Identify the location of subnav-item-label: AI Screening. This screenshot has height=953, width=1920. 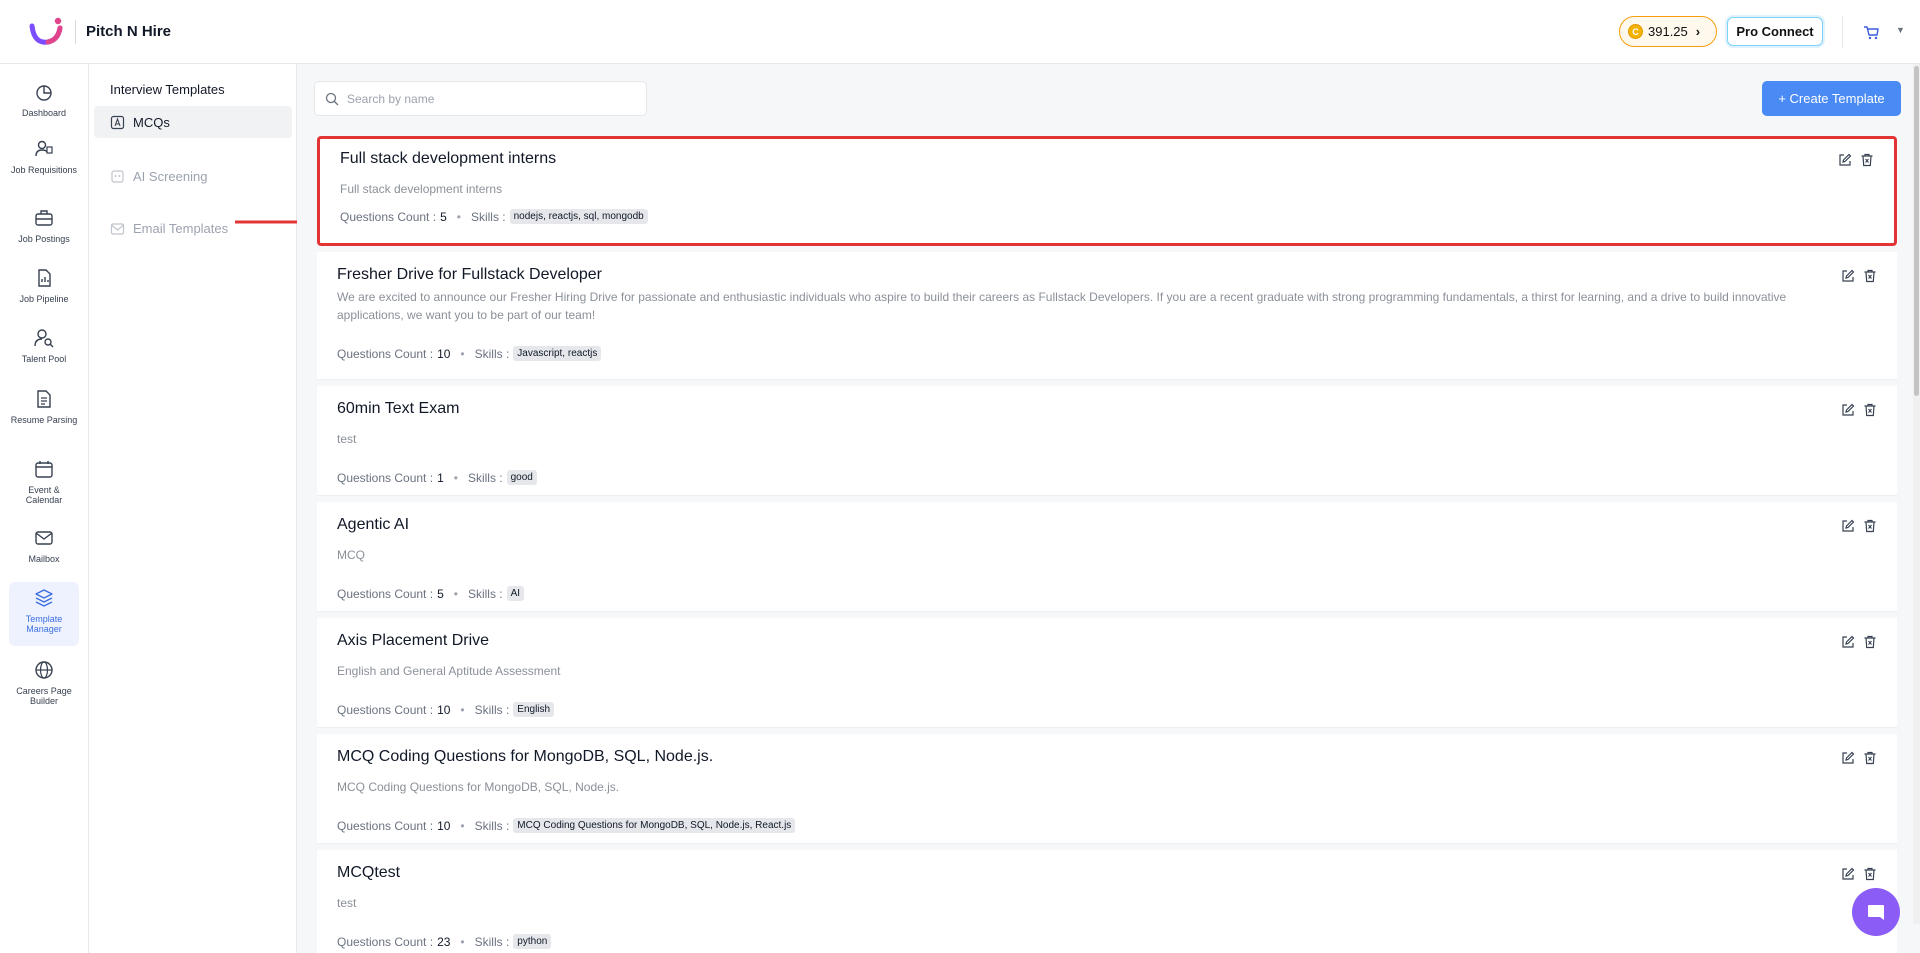
(170, 176).